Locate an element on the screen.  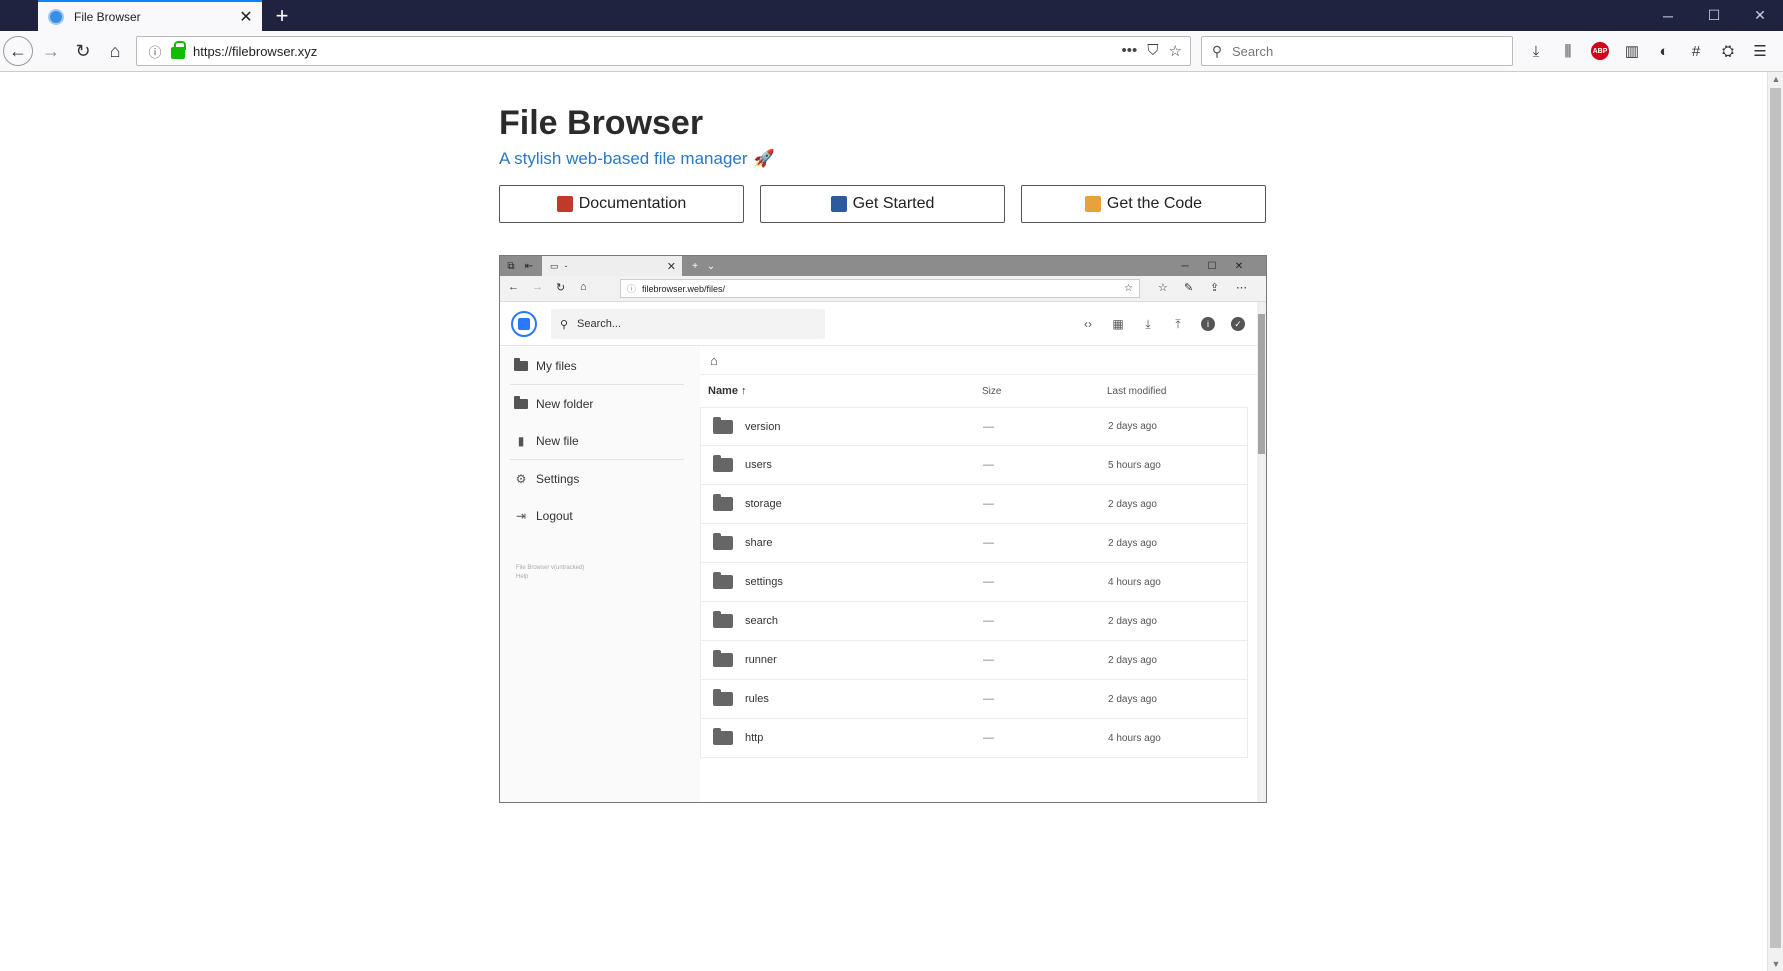
hashtag-icon: # is located at coordinates (1696, 51).